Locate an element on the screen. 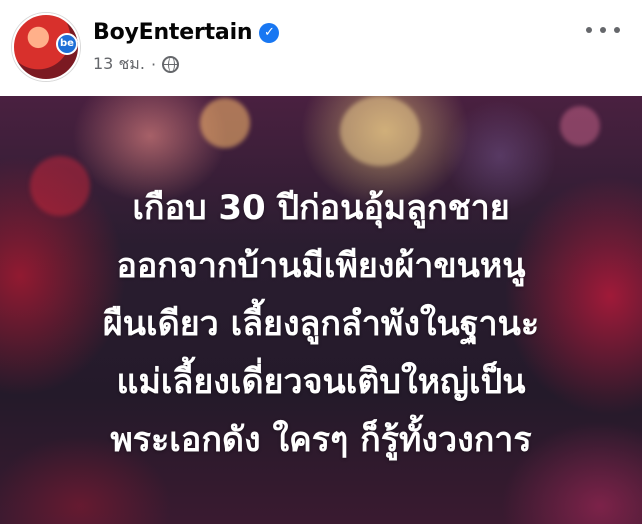 The image size is (642, 524). page-avatar: be is located at coordinates (46, 47).